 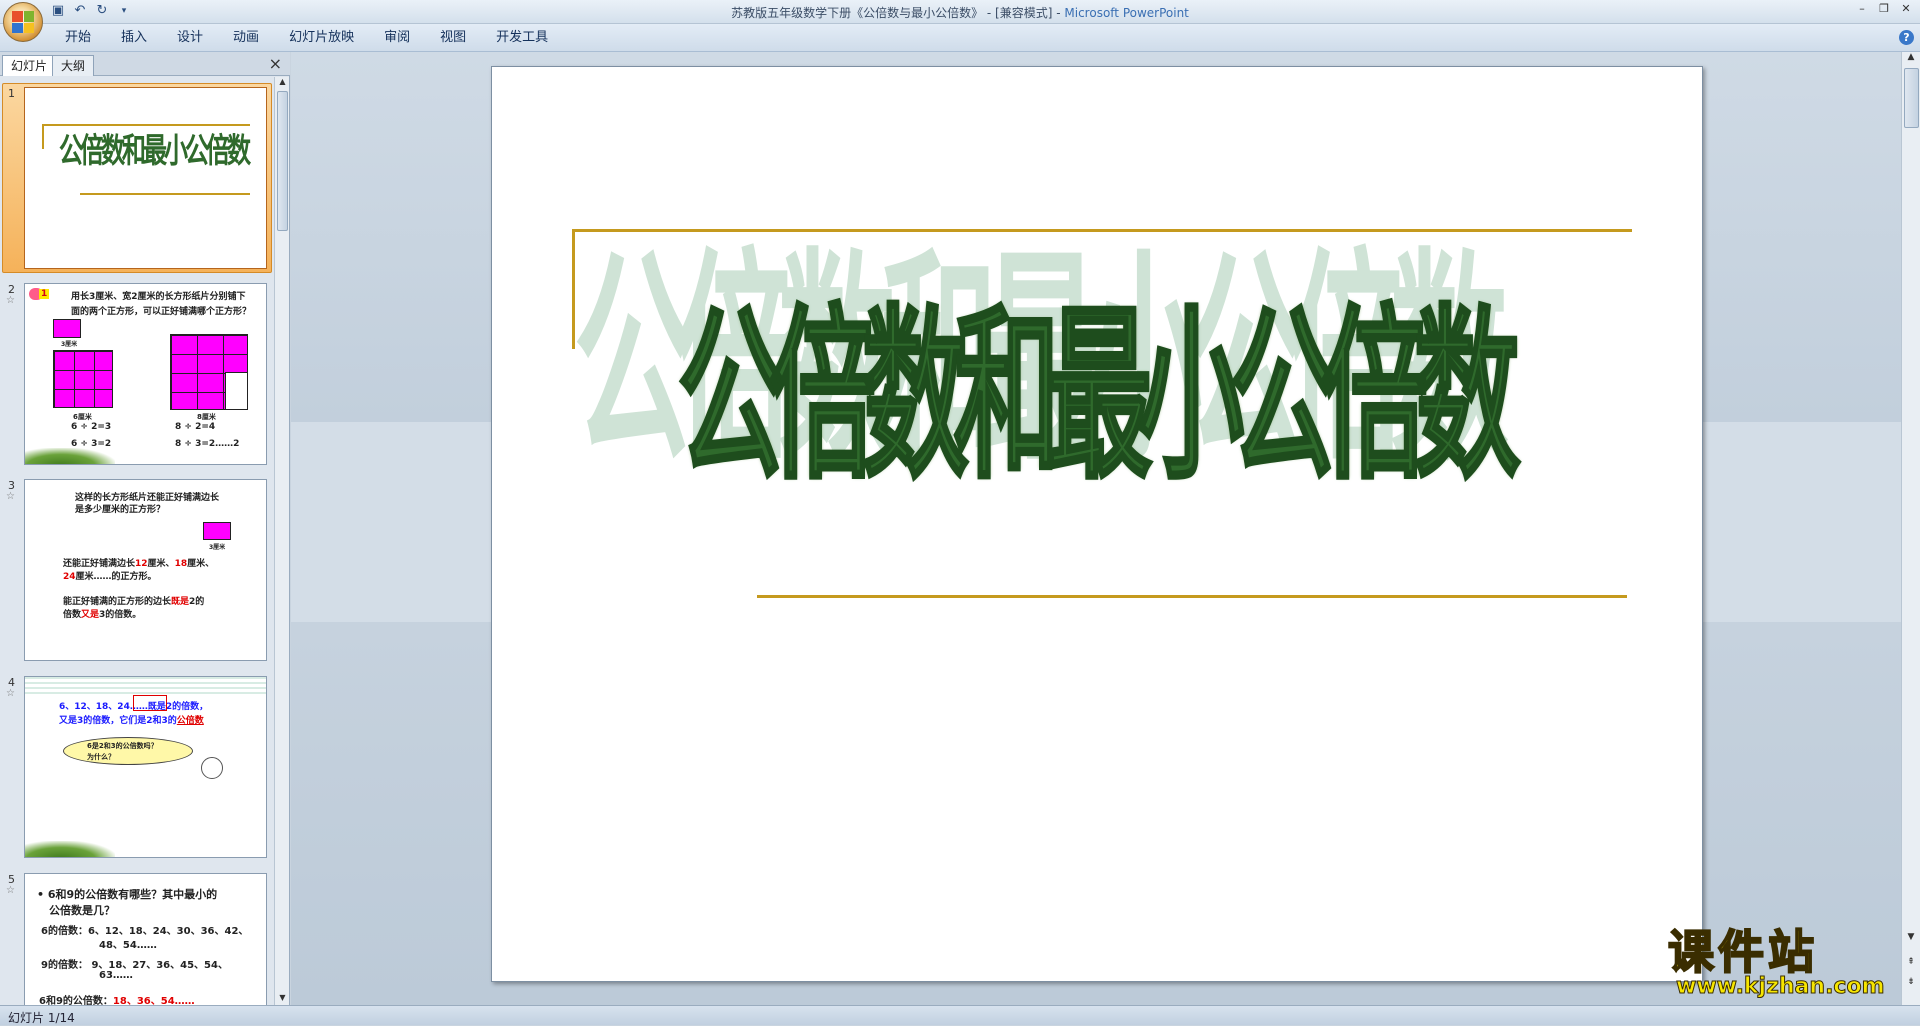 I want to click on bubble-text: 为什么？, so click(x=101, y=757).